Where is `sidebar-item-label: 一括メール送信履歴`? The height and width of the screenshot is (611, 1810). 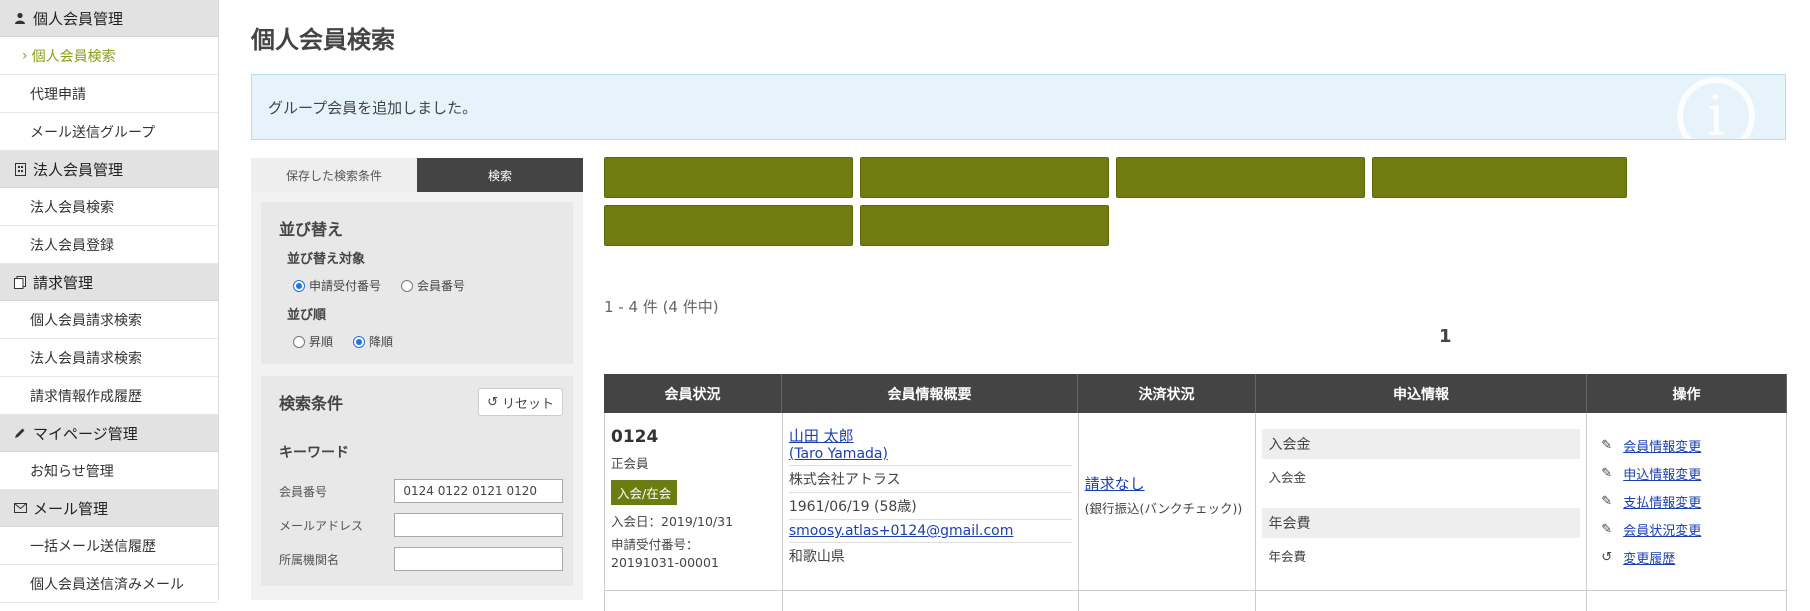
sidebar-item-label: 一括メール送信履歴 is located at coordinates (93, 546).